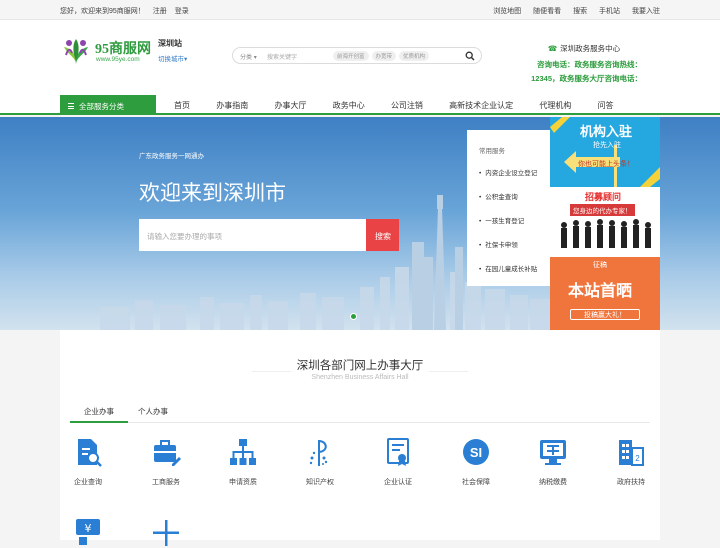 This screenshot has width=720, height=548. Describe the element at coordinates (555, 105) in the screenshot. I see `nav-item-agency: 代理机构` at that location.